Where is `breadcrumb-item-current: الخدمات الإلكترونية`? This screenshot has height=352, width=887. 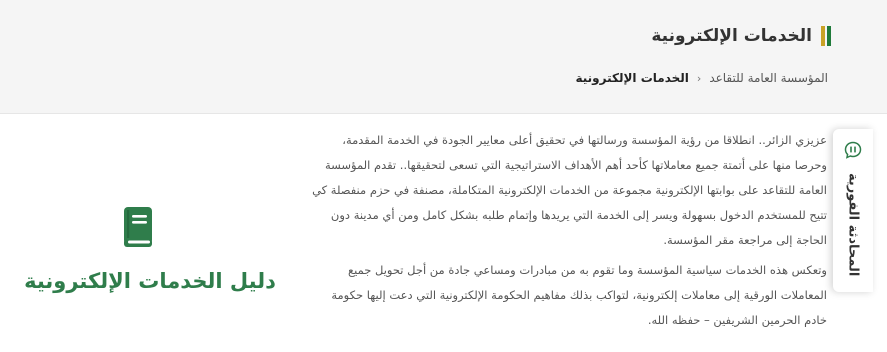 breadcrumb-item-current: الخدمات الإلكترونية is located at coordinates (632, 78).